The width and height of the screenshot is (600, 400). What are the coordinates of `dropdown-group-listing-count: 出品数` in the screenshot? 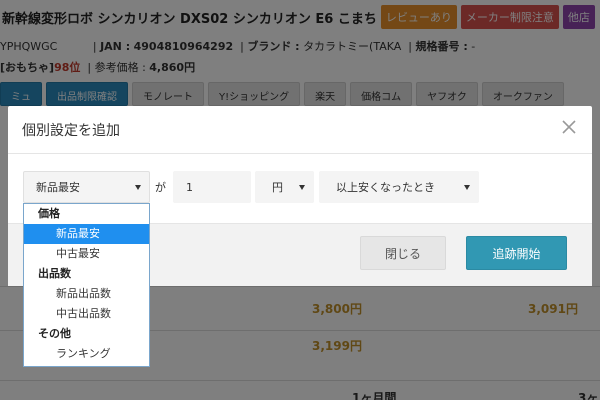 It's located at (54, 273).